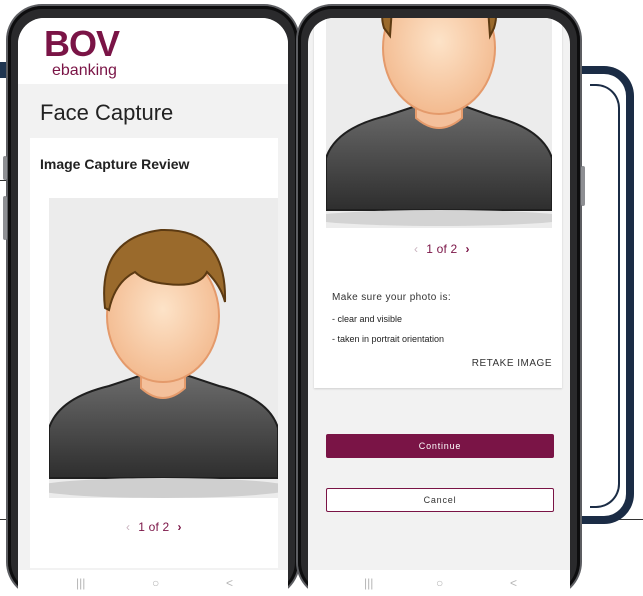 The width and height of the screenshot is (643, 596). I want to click on avatar-placeholder-icon, so click(439, 122).